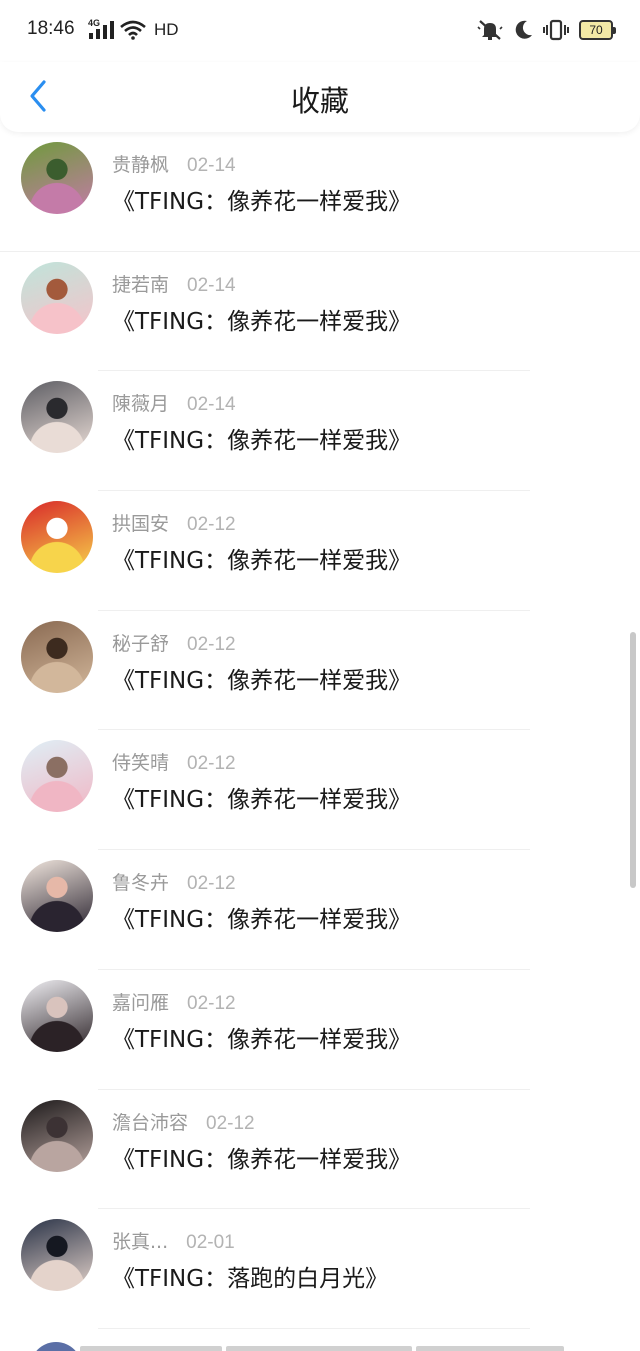  Describe the element at coordinates (320, 31) in the screenshot. I see `status-bar: 18:46 4G HD 70` at that location.